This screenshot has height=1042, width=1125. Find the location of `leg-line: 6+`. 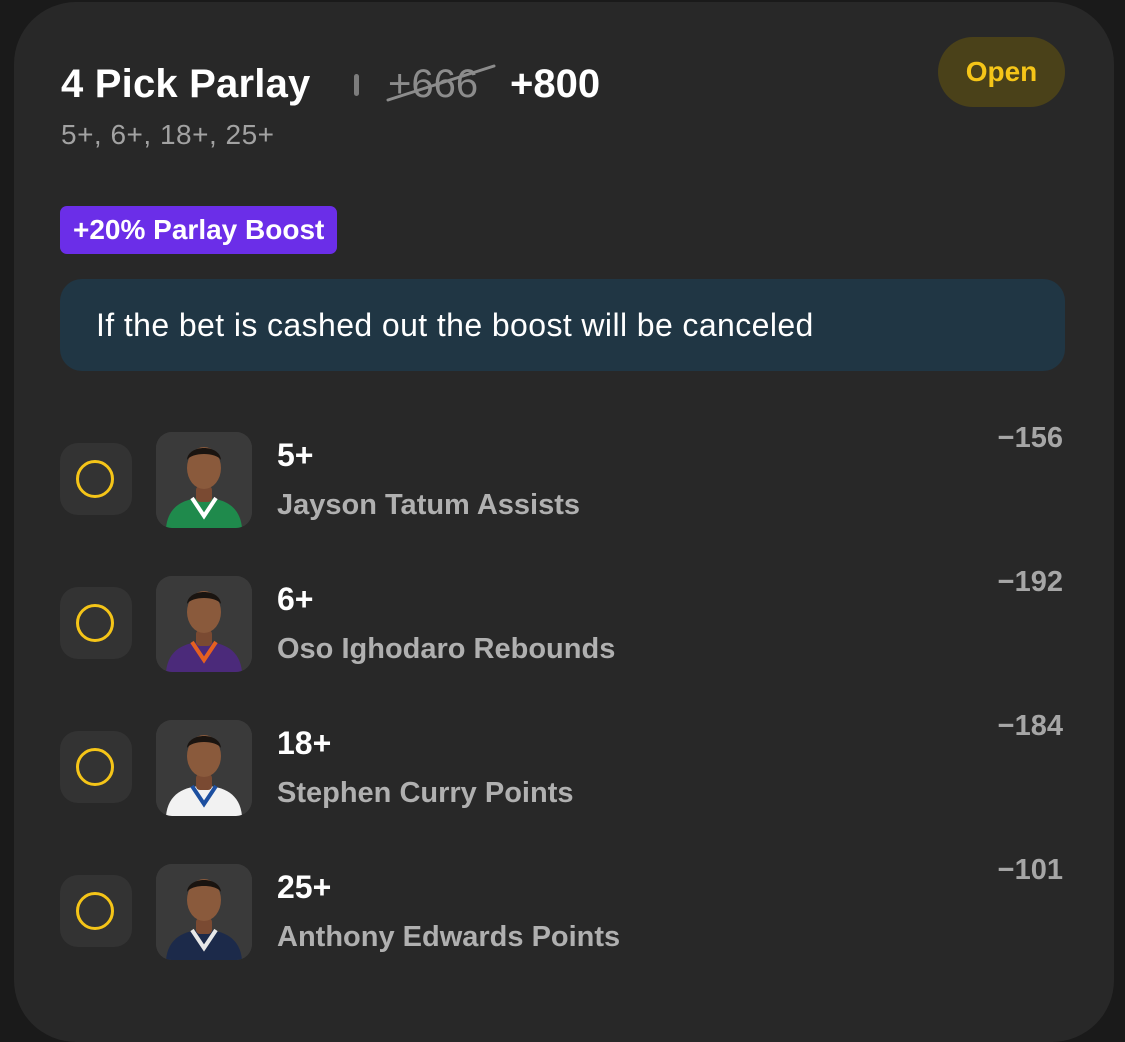

leg-line: 6+ is located at coordinates (295, 599).